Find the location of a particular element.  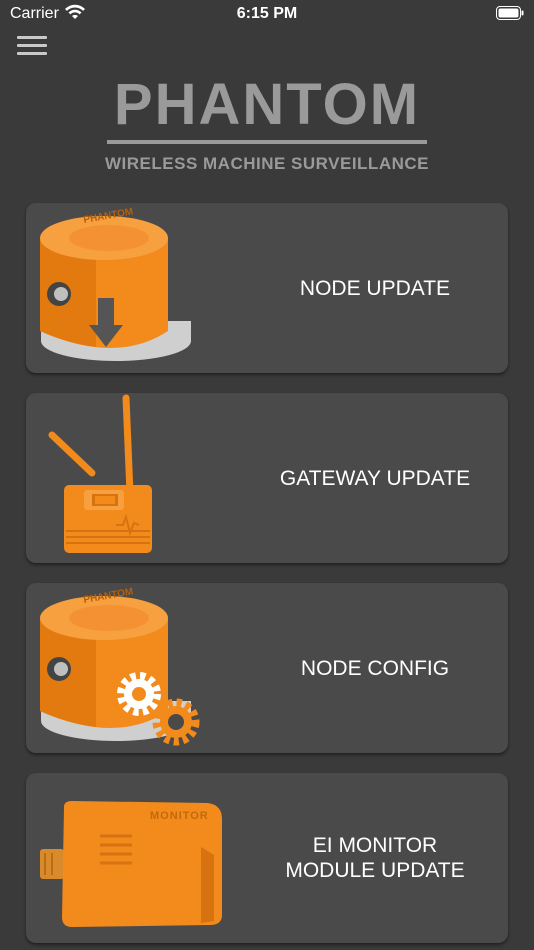

monitor-module-icon: MONITOR is located at coordinates (131, 864).